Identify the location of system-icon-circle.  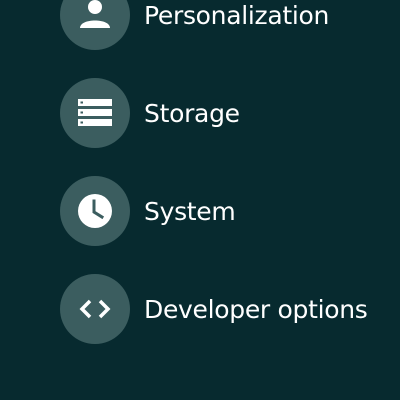
(95, 211).